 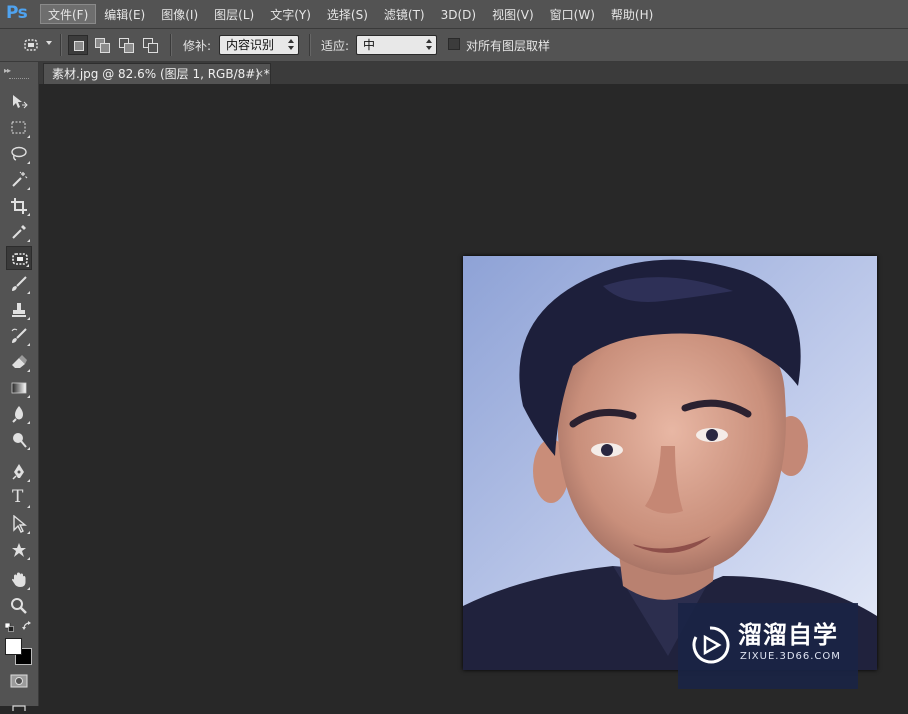 I want to click on watermark-badge: 溜溜自学 ZIXUE.3D66.COM, so click(x=768, y=646).